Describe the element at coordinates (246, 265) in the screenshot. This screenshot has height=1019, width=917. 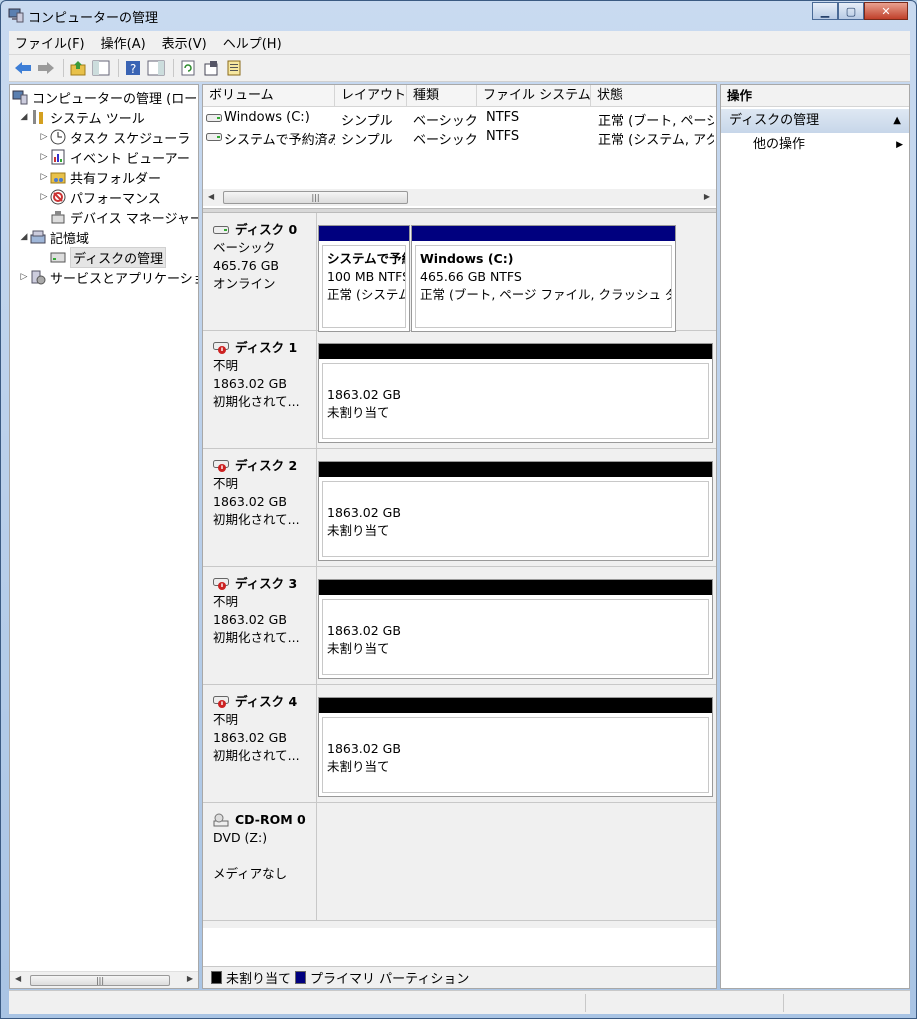
I see `disk-size: 465.76 GB` at that location.